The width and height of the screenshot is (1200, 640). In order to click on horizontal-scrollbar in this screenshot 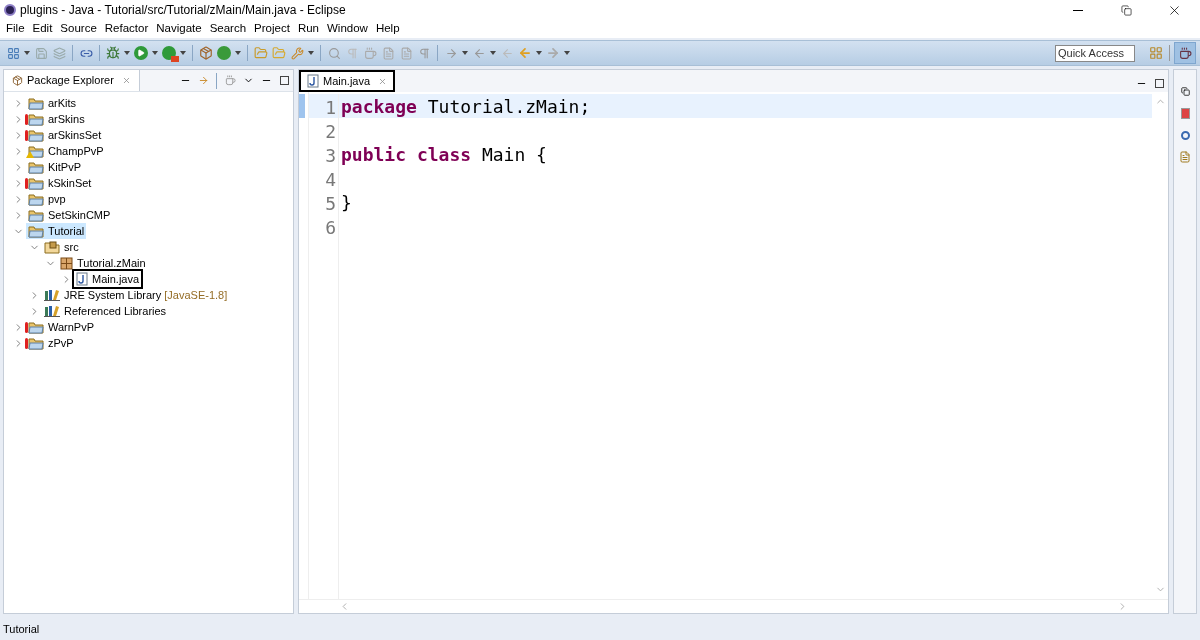, I will do `click(733, 606)`.